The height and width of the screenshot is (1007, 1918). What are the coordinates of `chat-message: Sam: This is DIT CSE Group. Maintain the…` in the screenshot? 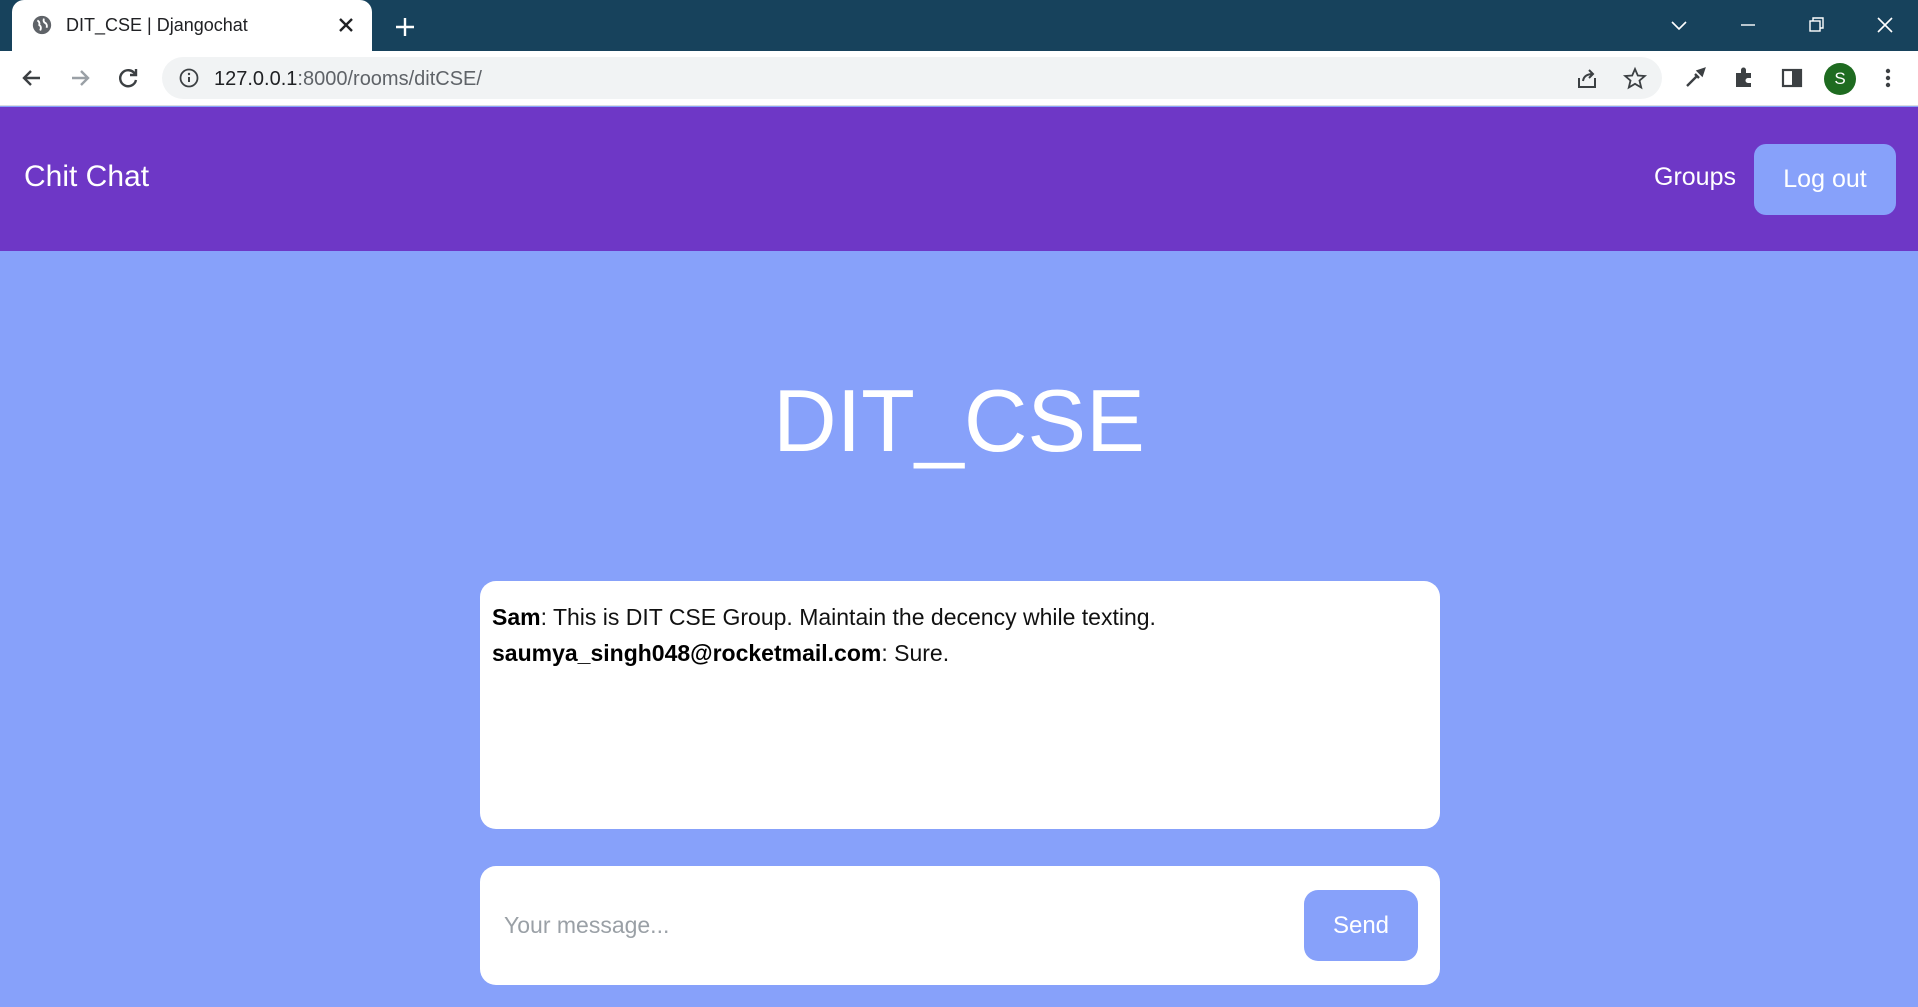 It's located at (960, 617).